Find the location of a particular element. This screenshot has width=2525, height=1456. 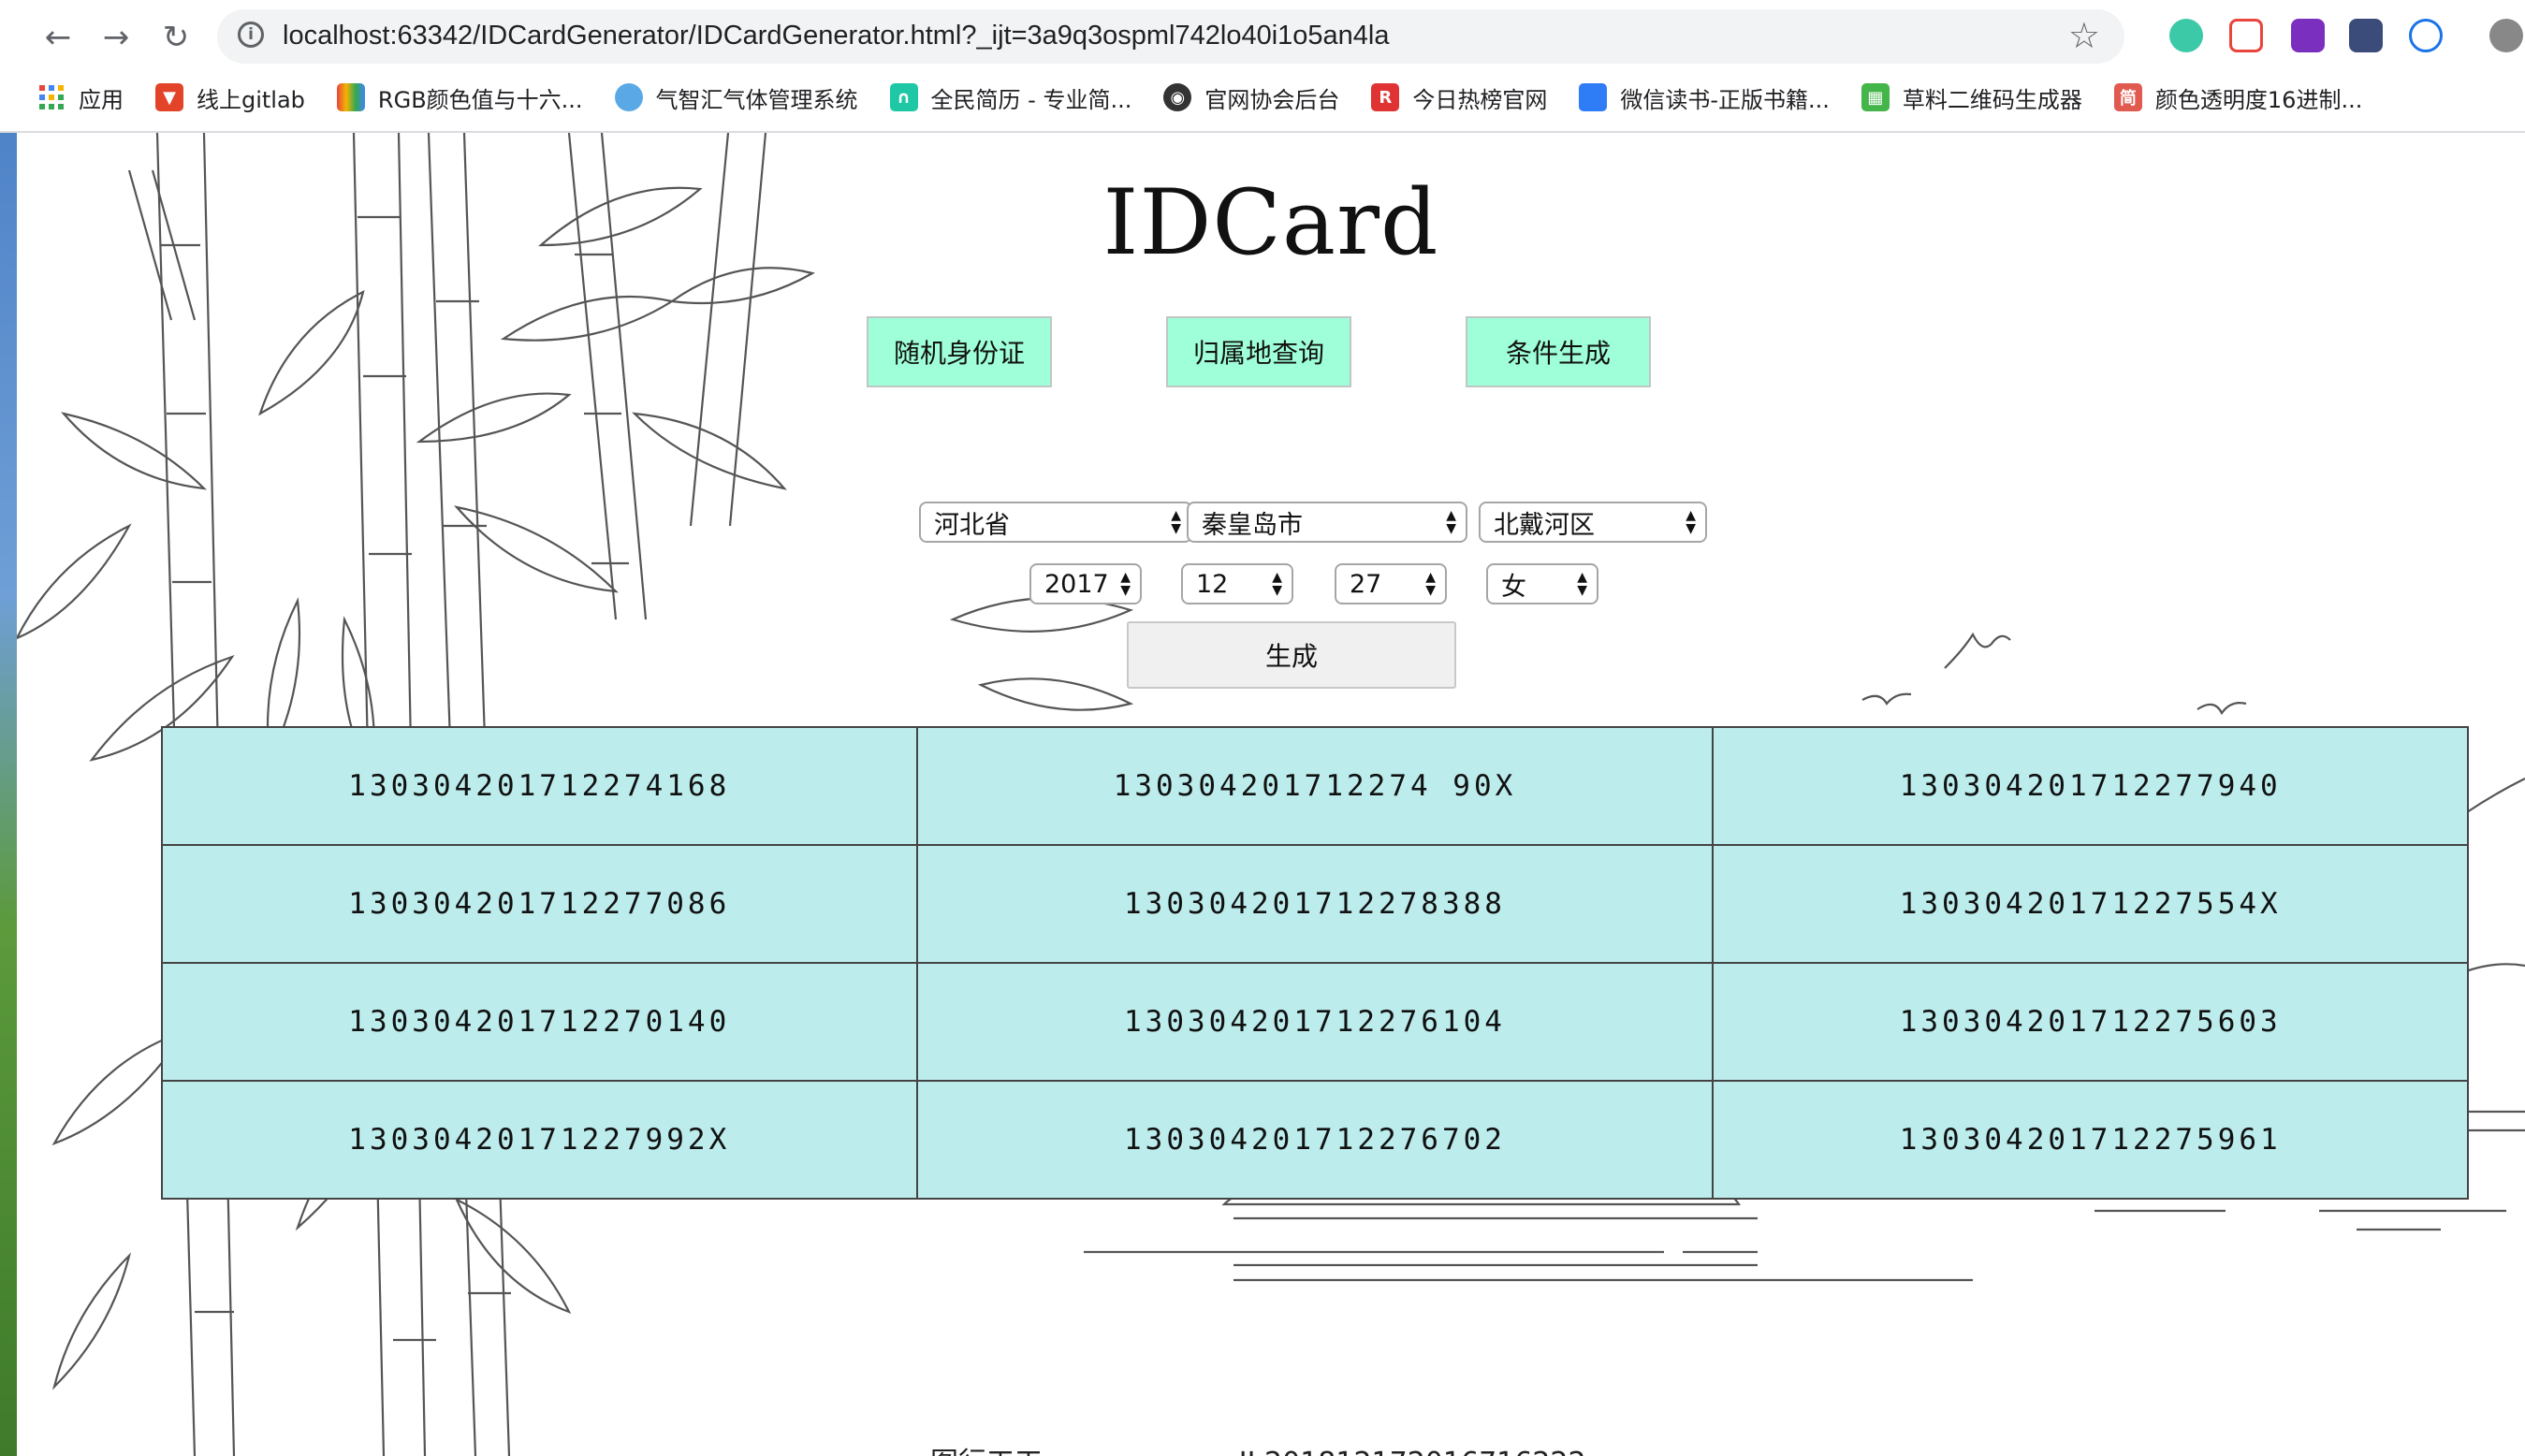

bookmark-item: ▦ 草料二维码生成器 is located at coordinates (1971, 97).